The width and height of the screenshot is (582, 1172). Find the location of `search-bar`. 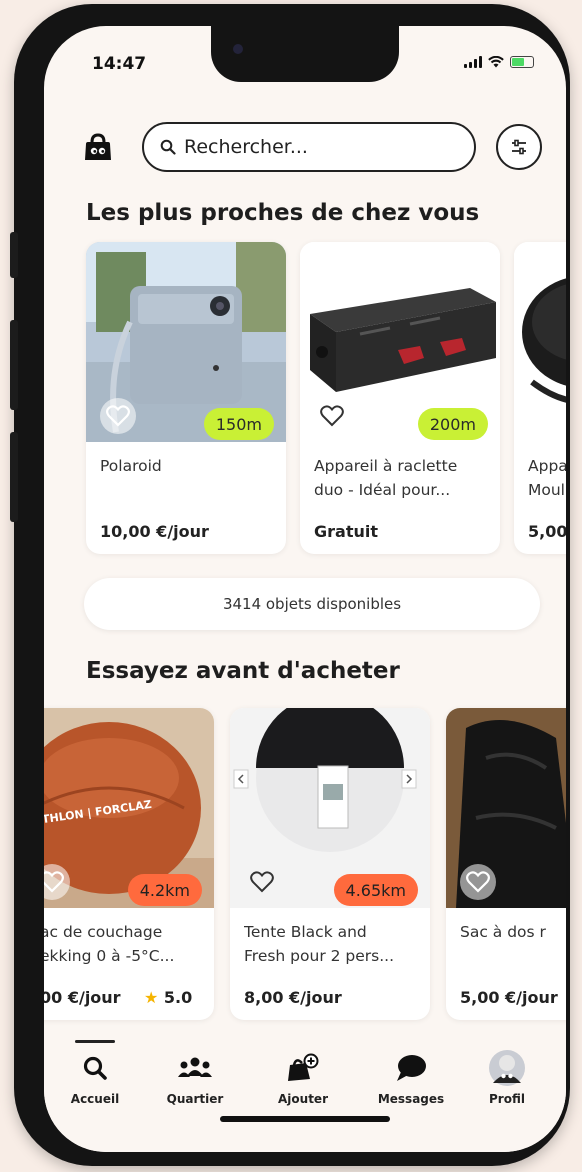

search-bar is located at coordinates (309, 147).